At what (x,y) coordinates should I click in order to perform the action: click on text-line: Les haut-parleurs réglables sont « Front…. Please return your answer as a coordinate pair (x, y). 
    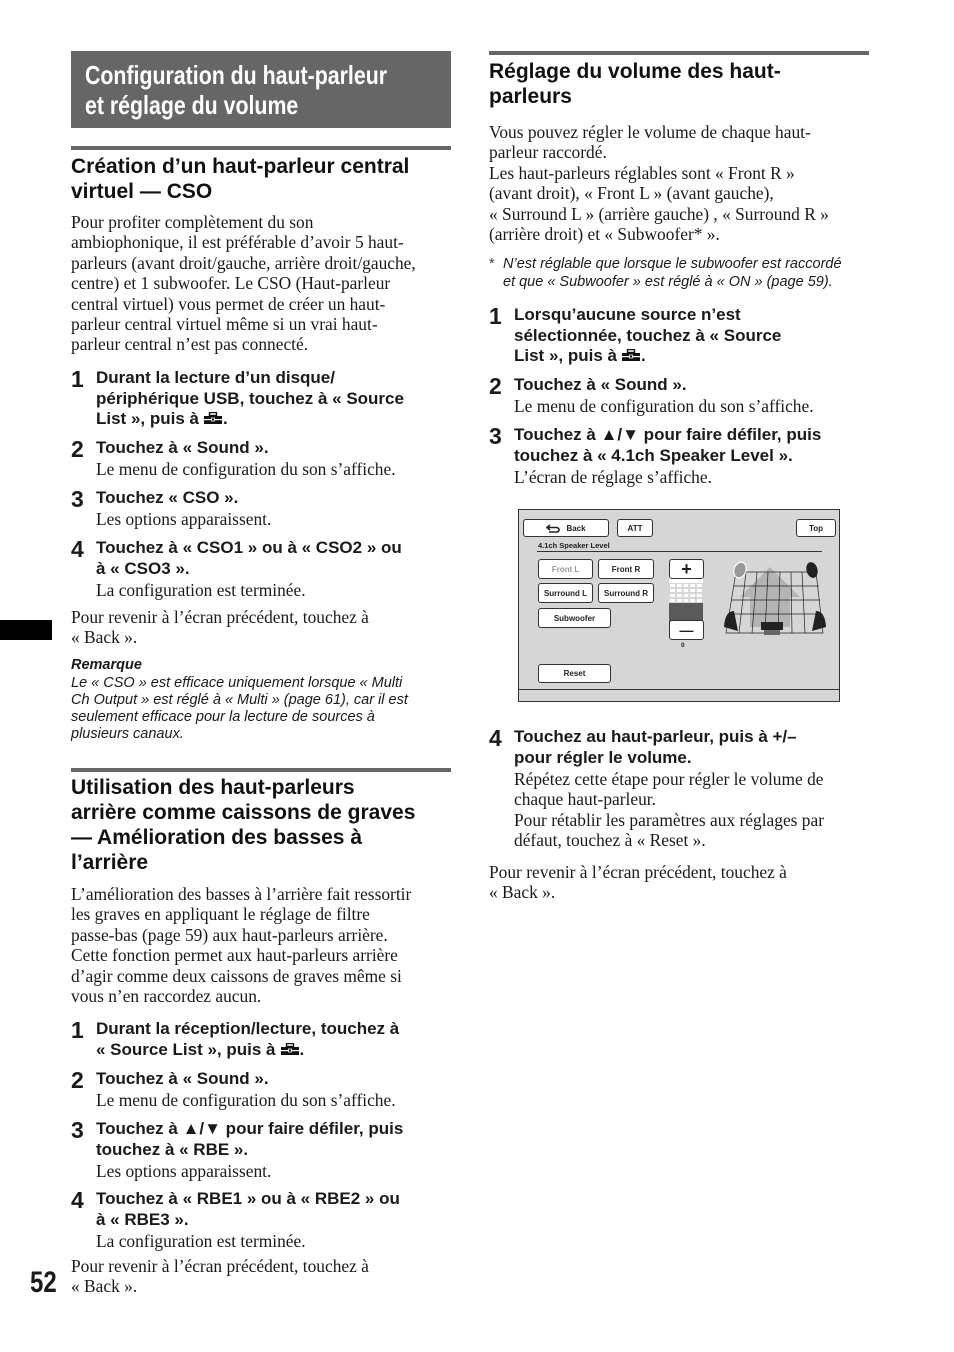
    Looking at the image, I should click on (642, 172).